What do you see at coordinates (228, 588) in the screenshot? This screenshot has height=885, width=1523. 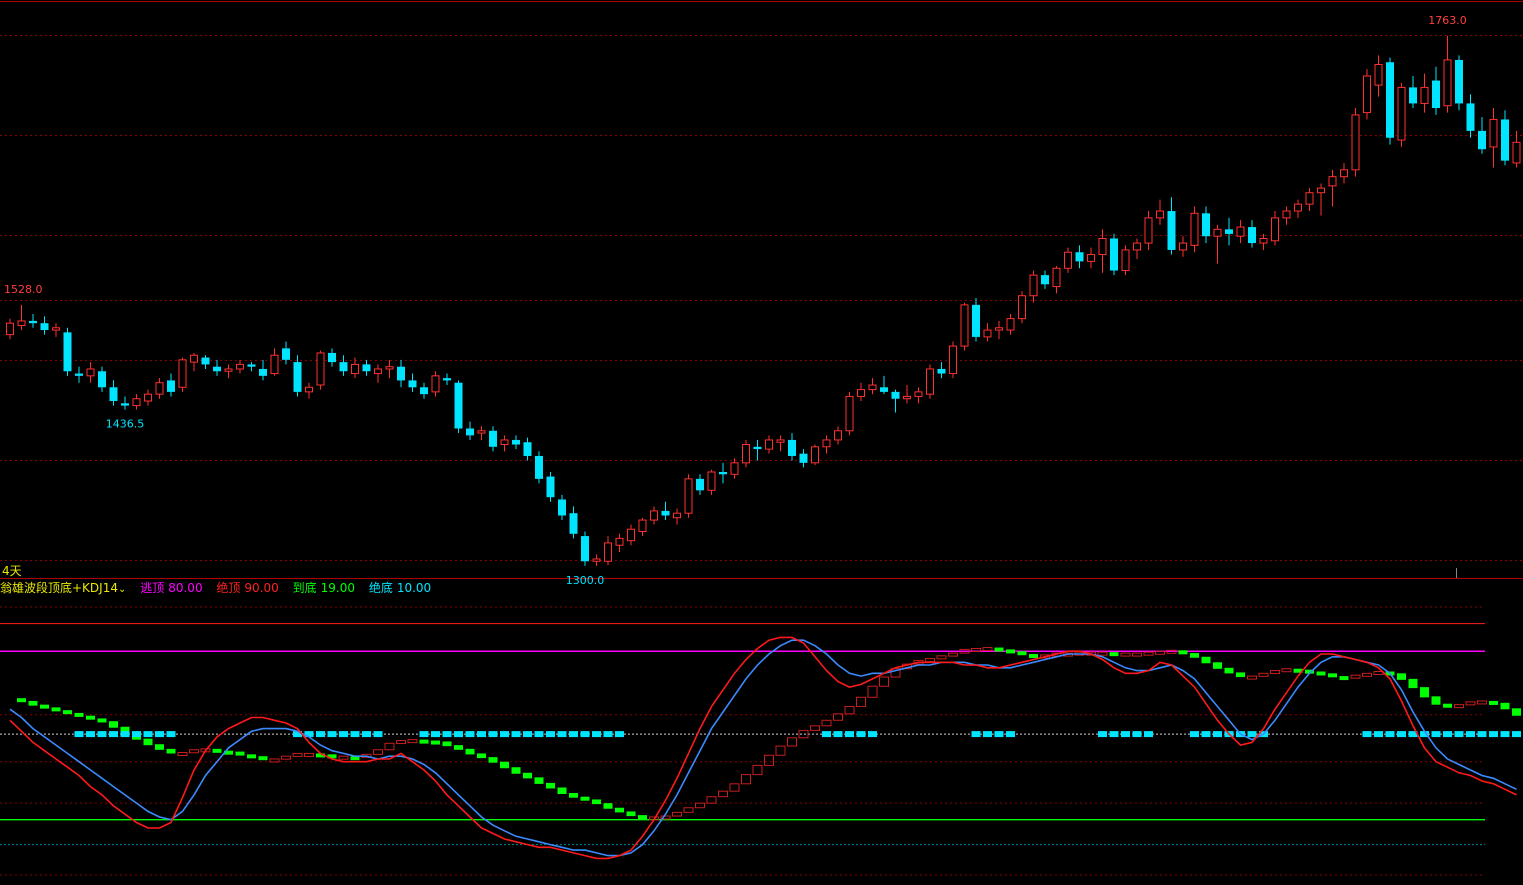 I see `param-label-top-absolute: 绝顶` at bounding box center [228, 588].